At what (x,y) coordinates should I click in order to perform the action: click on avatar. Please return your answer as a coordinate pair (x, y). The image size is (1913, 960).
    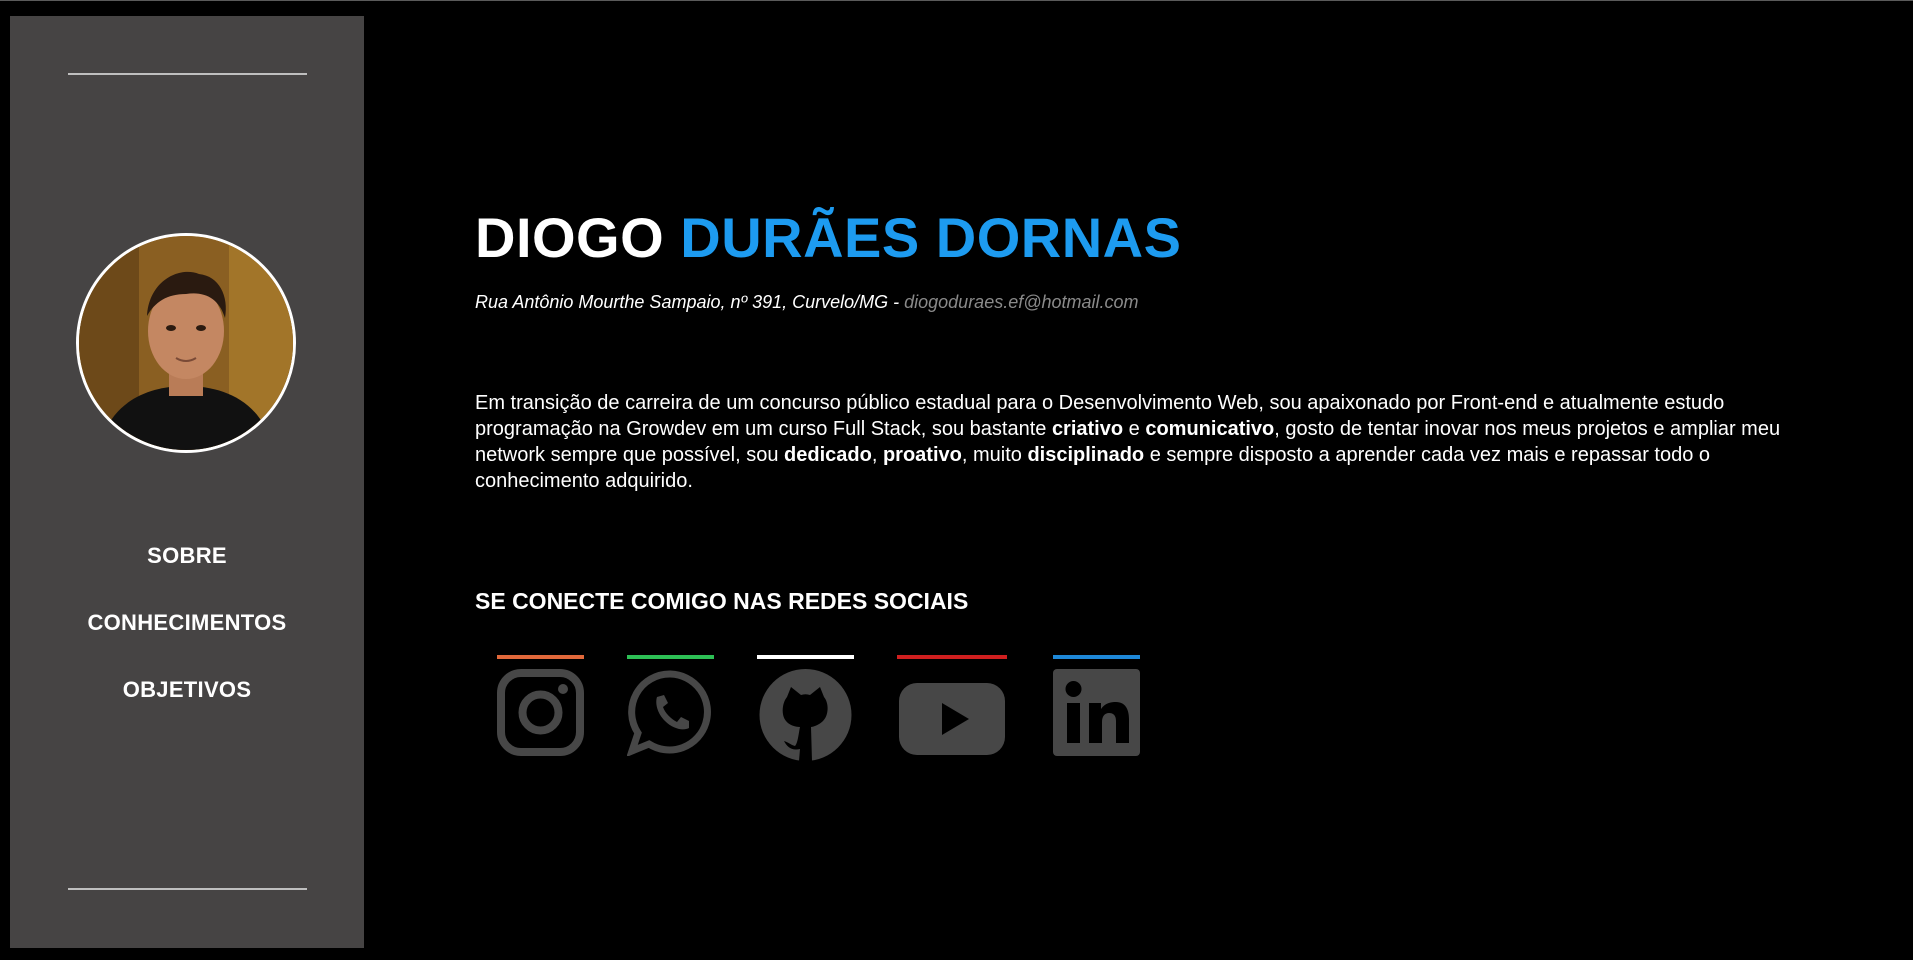
    Looking at the image, I should click on (186, 343).